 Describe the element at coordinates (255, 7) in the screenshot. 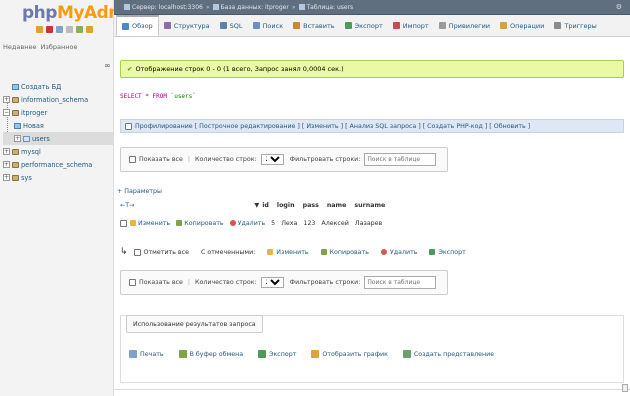

I see `breadcrumb-database: База данных: itproger` at that location.